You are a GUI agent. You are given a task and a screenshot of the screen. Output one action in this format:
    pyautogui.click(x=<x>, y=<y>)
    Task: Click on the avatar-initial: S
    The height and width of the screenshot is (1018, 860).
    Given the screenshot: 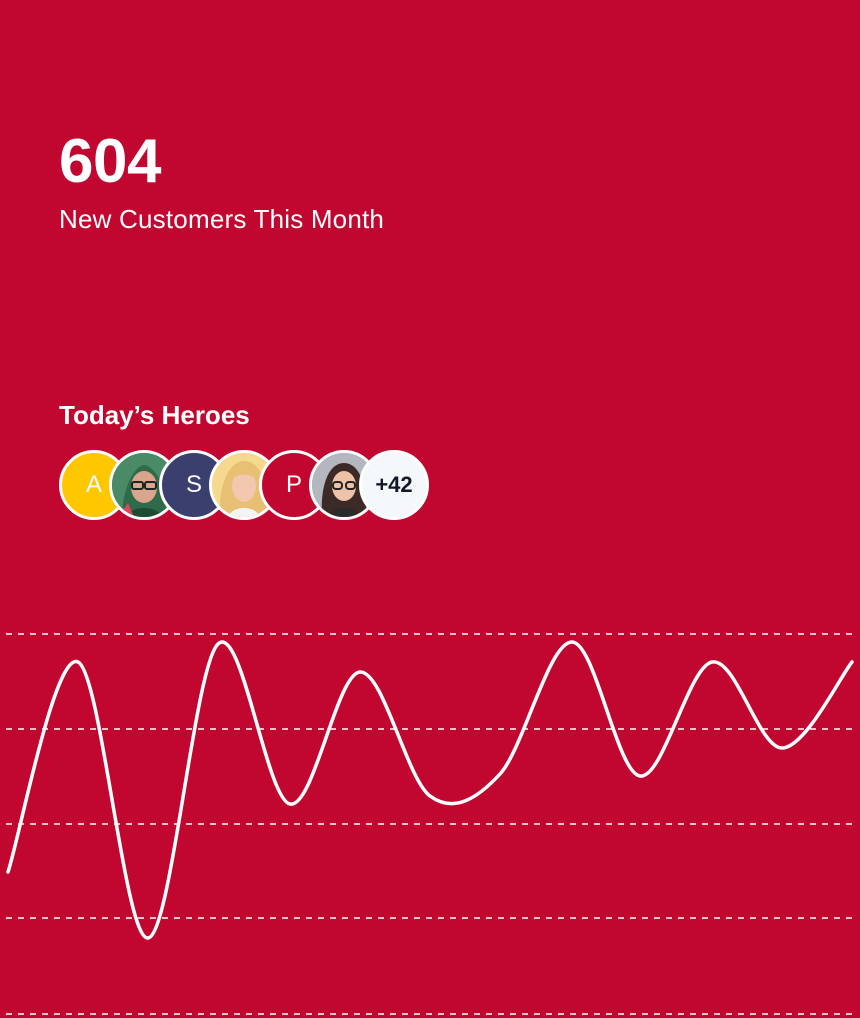 What is the action you would take?
    pyautogui.click(x=193, y=484)
    